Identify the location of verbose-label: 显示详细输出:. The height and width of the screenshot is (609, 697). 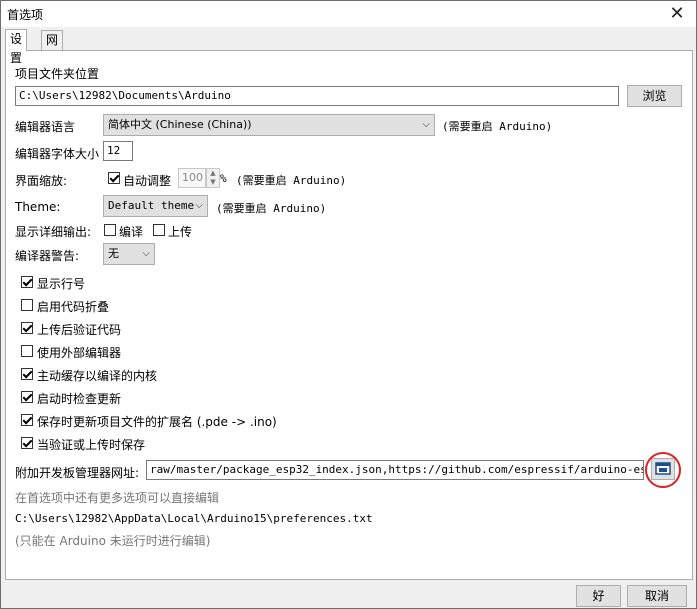
(53, 232).